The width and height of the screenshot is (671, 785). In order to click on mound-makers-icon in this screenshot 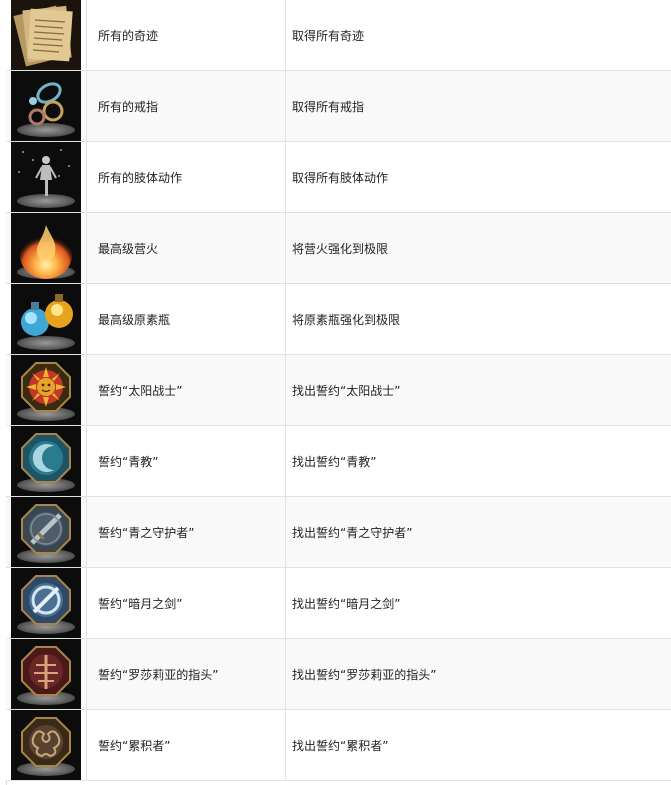, I will do `click(46, 745)`.